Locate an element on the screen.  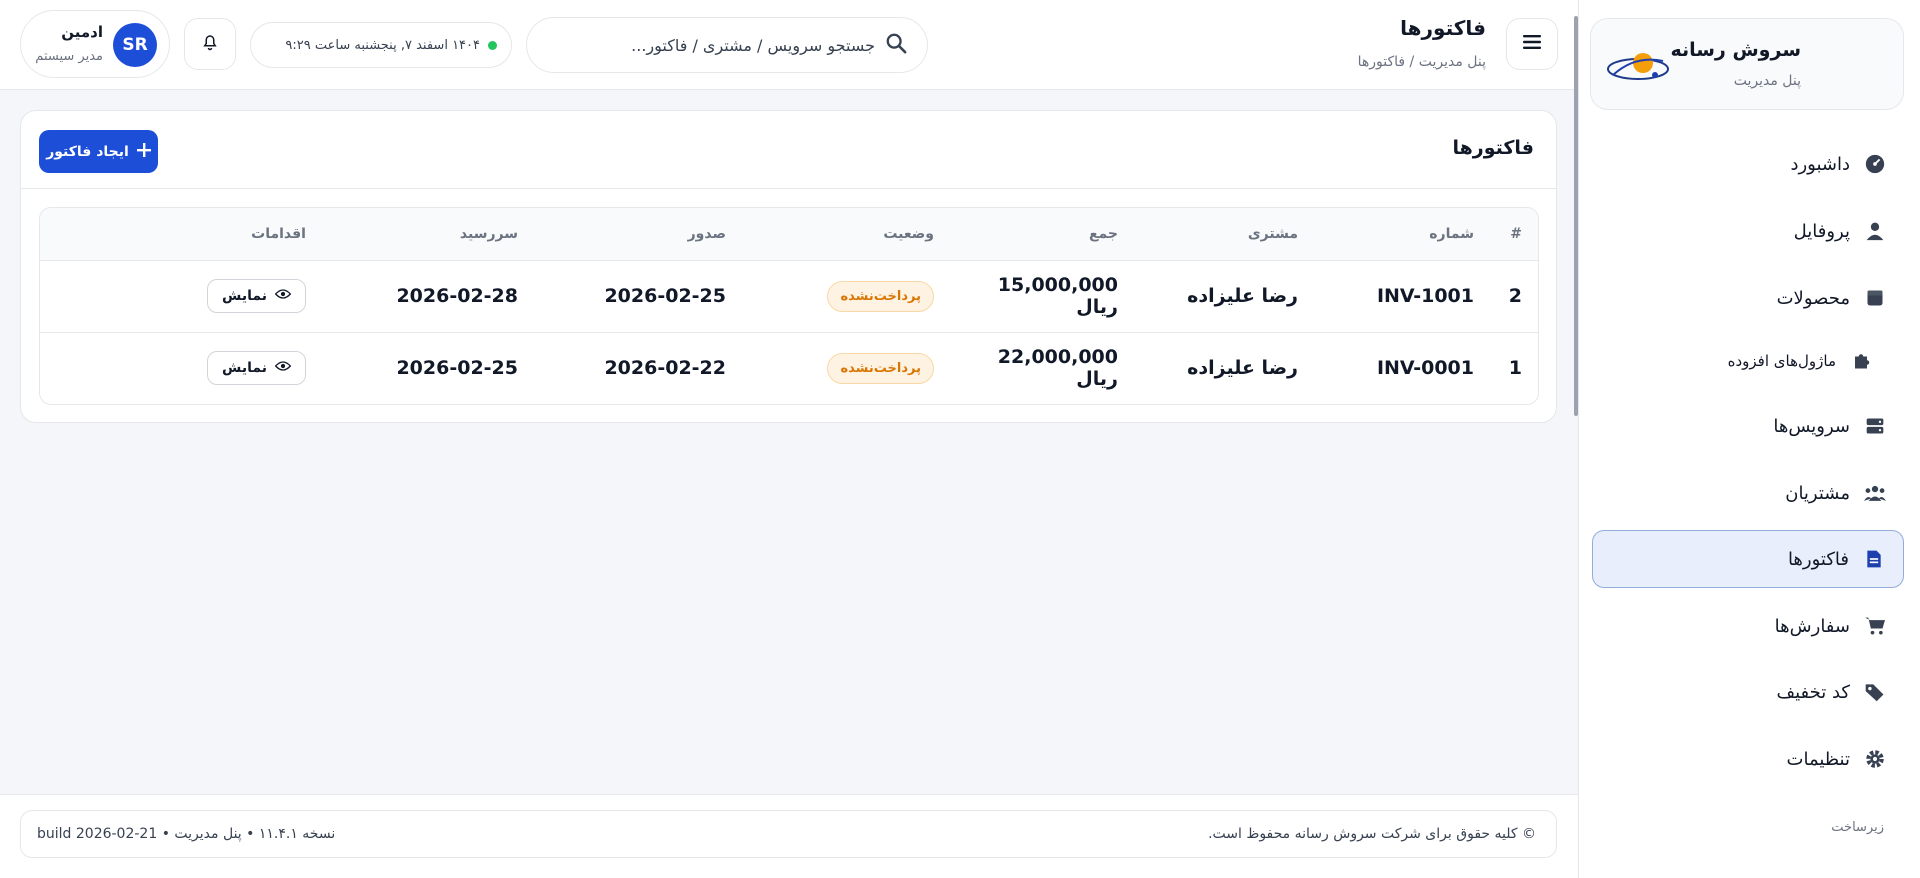
create-invoice-button: ایجاد فاکتور is located at coordinates (98, 151).